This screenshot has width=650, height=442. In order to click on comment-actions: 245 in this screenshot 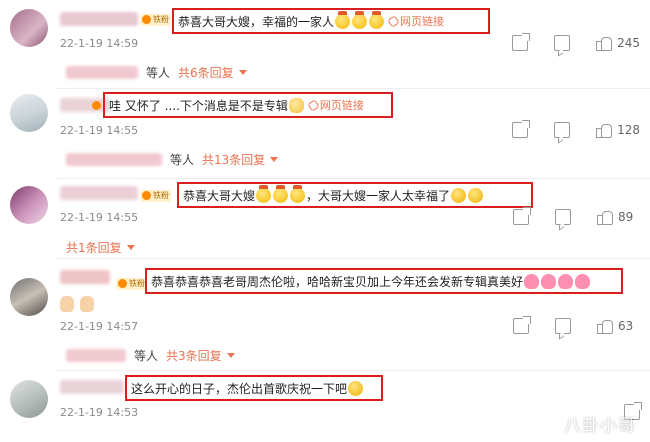, I will do `click(563, 42)`.